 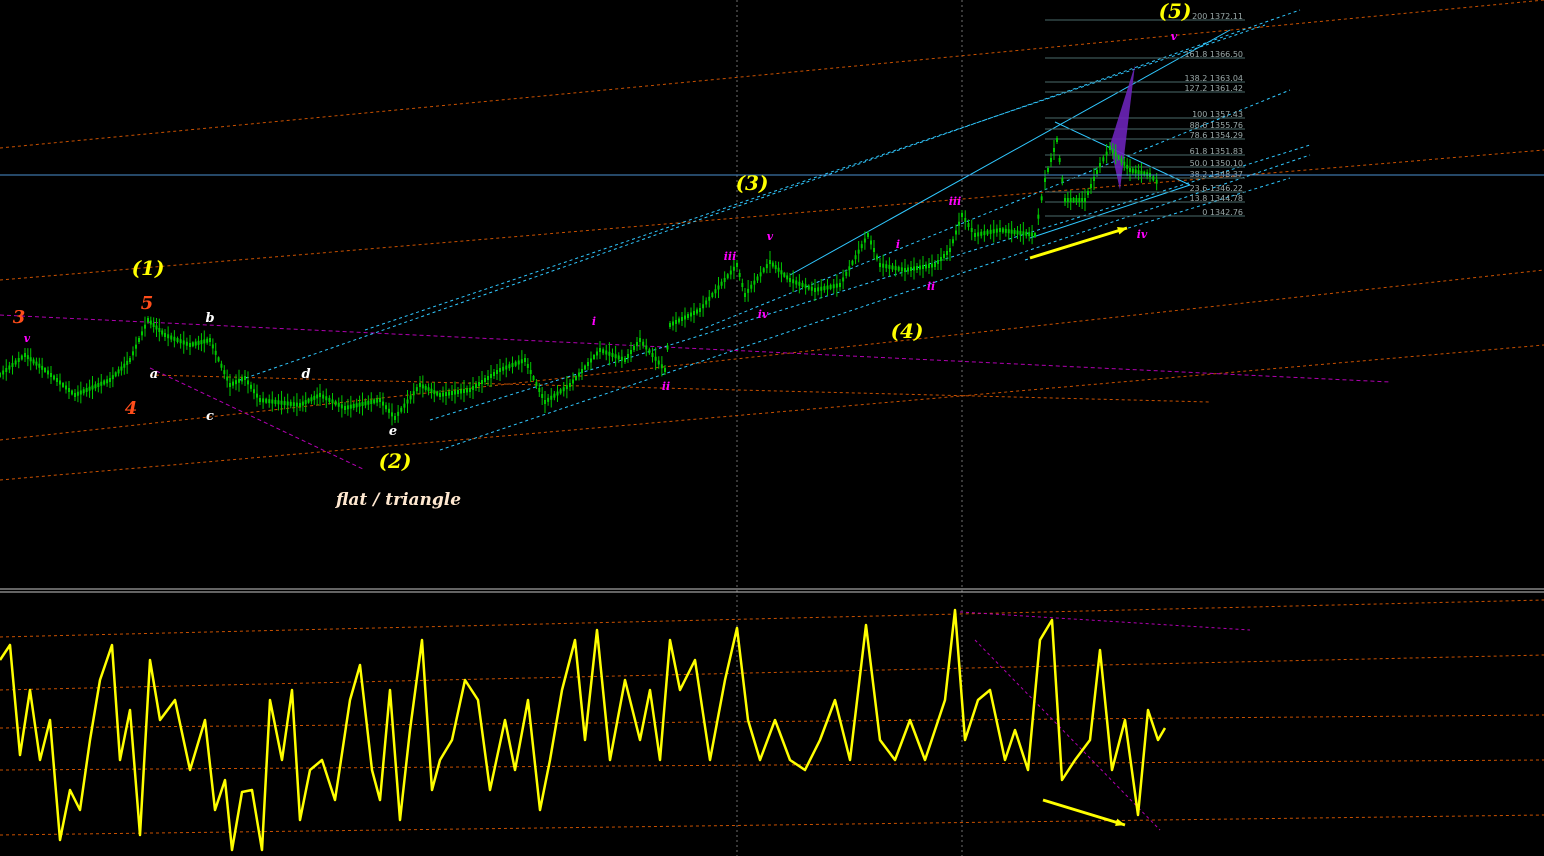 I want to click on arrow-head, so click(x=1120, y=822).